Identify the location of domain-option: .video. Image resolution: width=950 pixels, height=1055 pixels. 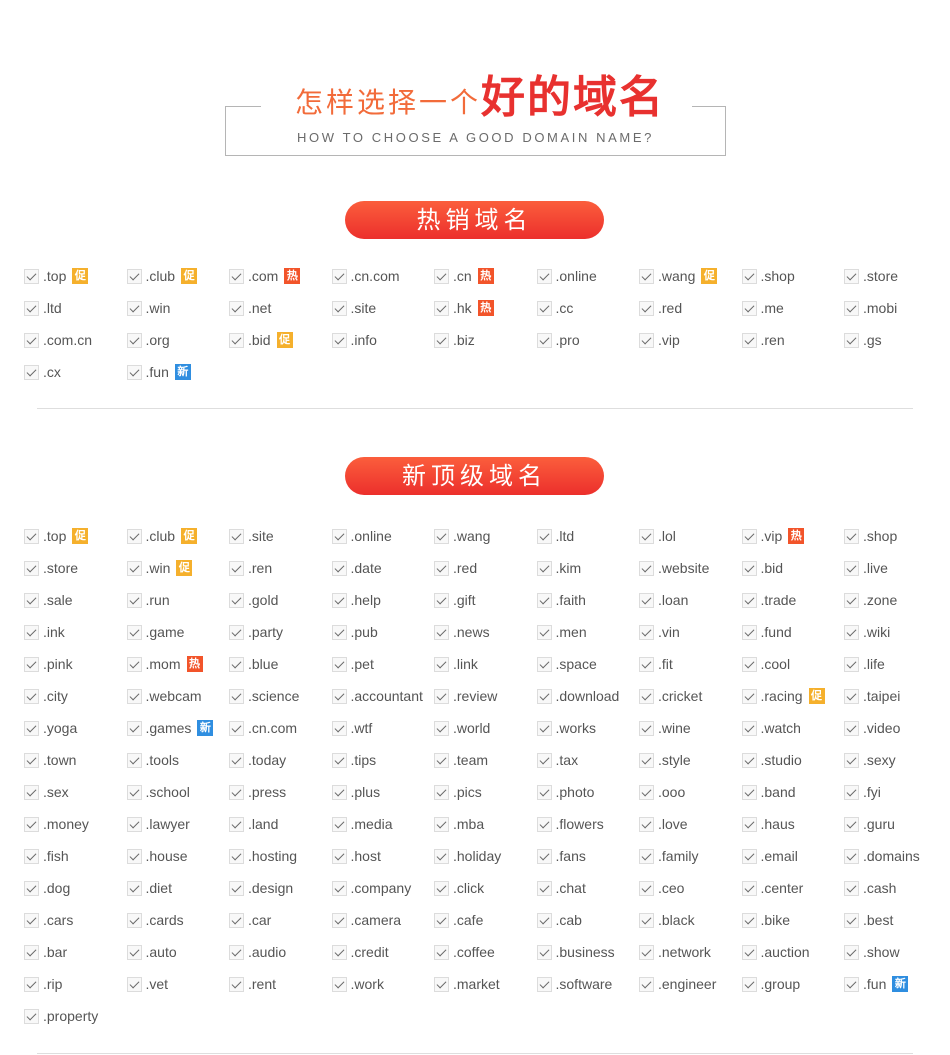
(895, 728).